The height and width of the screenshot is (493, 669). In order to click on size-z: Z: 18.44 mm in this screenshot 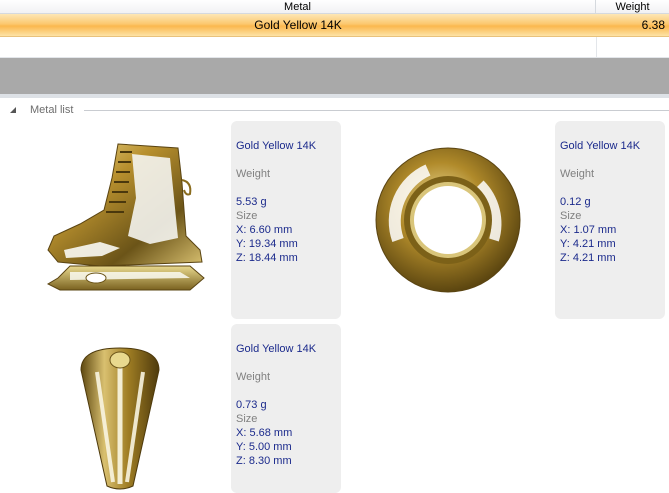, I will do `click(267, 258)`.